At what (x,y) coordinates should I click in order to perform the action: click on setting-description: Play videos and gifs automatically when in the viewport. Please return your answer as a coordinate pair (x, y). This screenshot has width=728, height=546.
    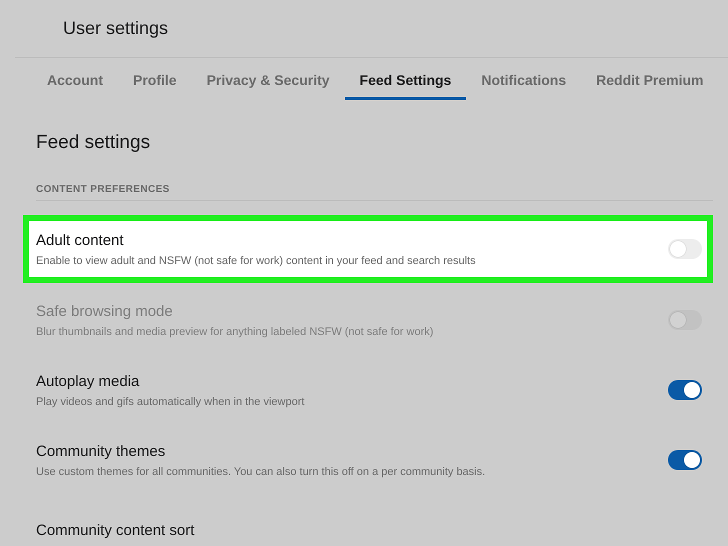
    Looking at the image, I should click on (171, 402).